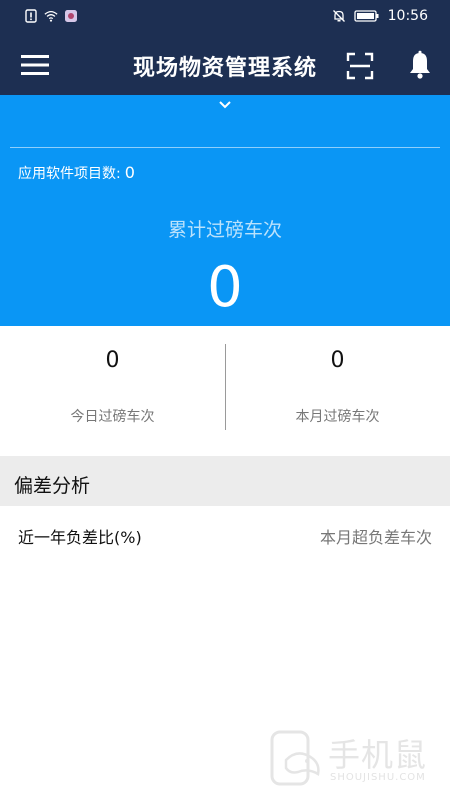 Image resolution: width=450 pixels, height=800 pixels. What do you see at coordinates (112, 360) in the screenshot?
I see `today-weighing-value: 0` at bounding box center [112, 360].